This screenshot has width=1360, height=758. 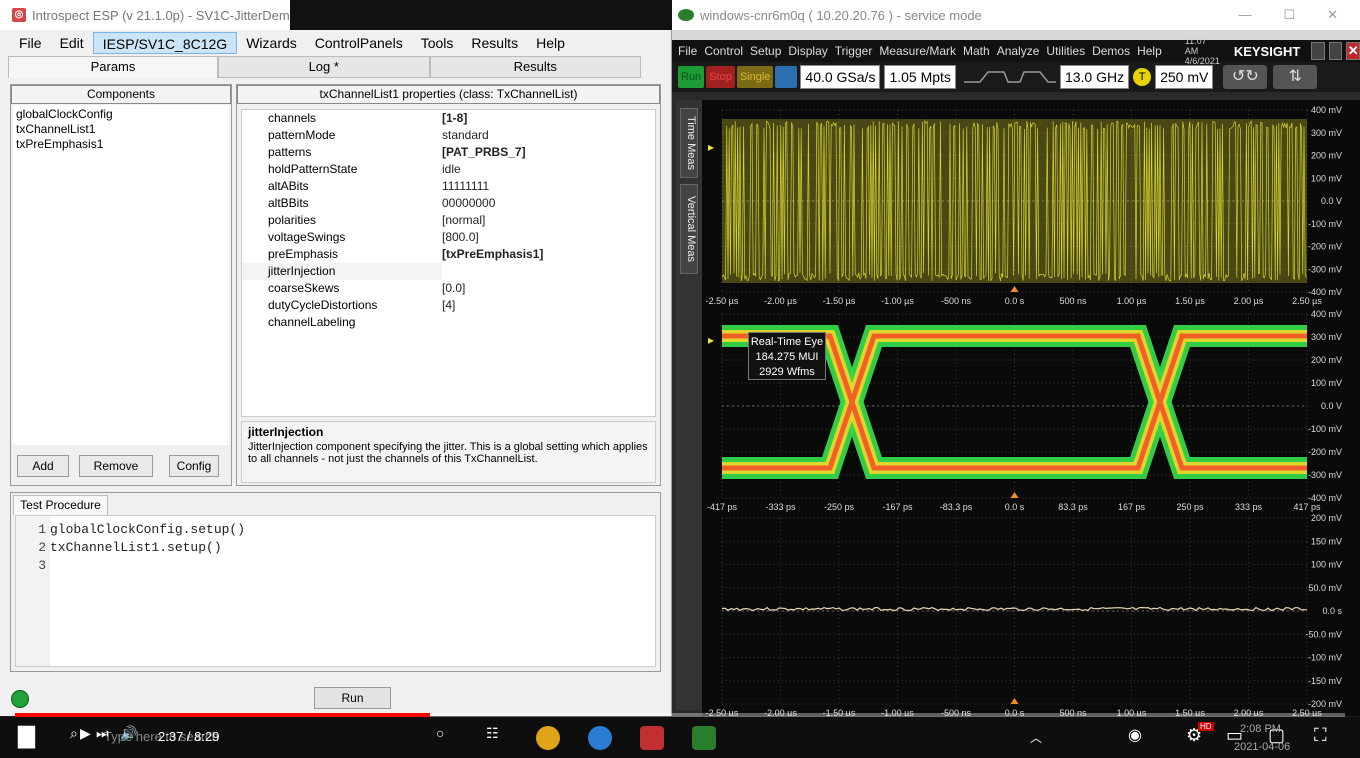 I want to click on edge-icon, so click(x=600, y=738).